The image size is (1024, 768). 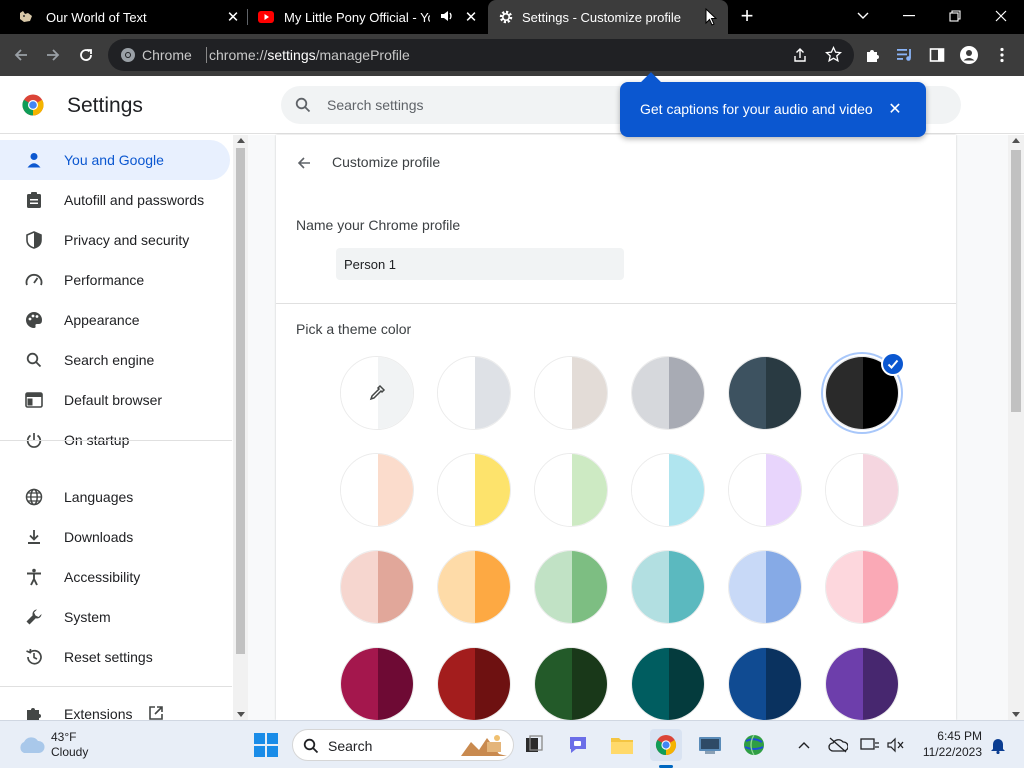 I want to click on tab-my-little-pony: My Little Pony Official - You ✕, so click(x=368, y=17).